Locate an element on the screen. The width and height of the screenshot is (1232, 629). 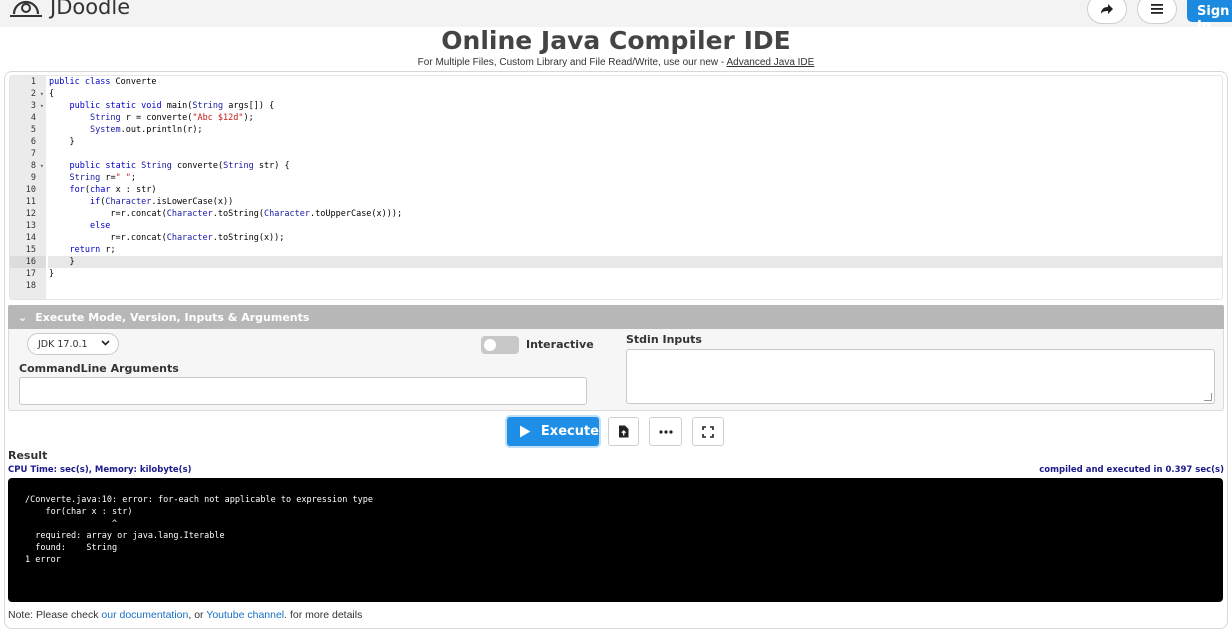
line-number: 15 is located at coordinates (28, 250).